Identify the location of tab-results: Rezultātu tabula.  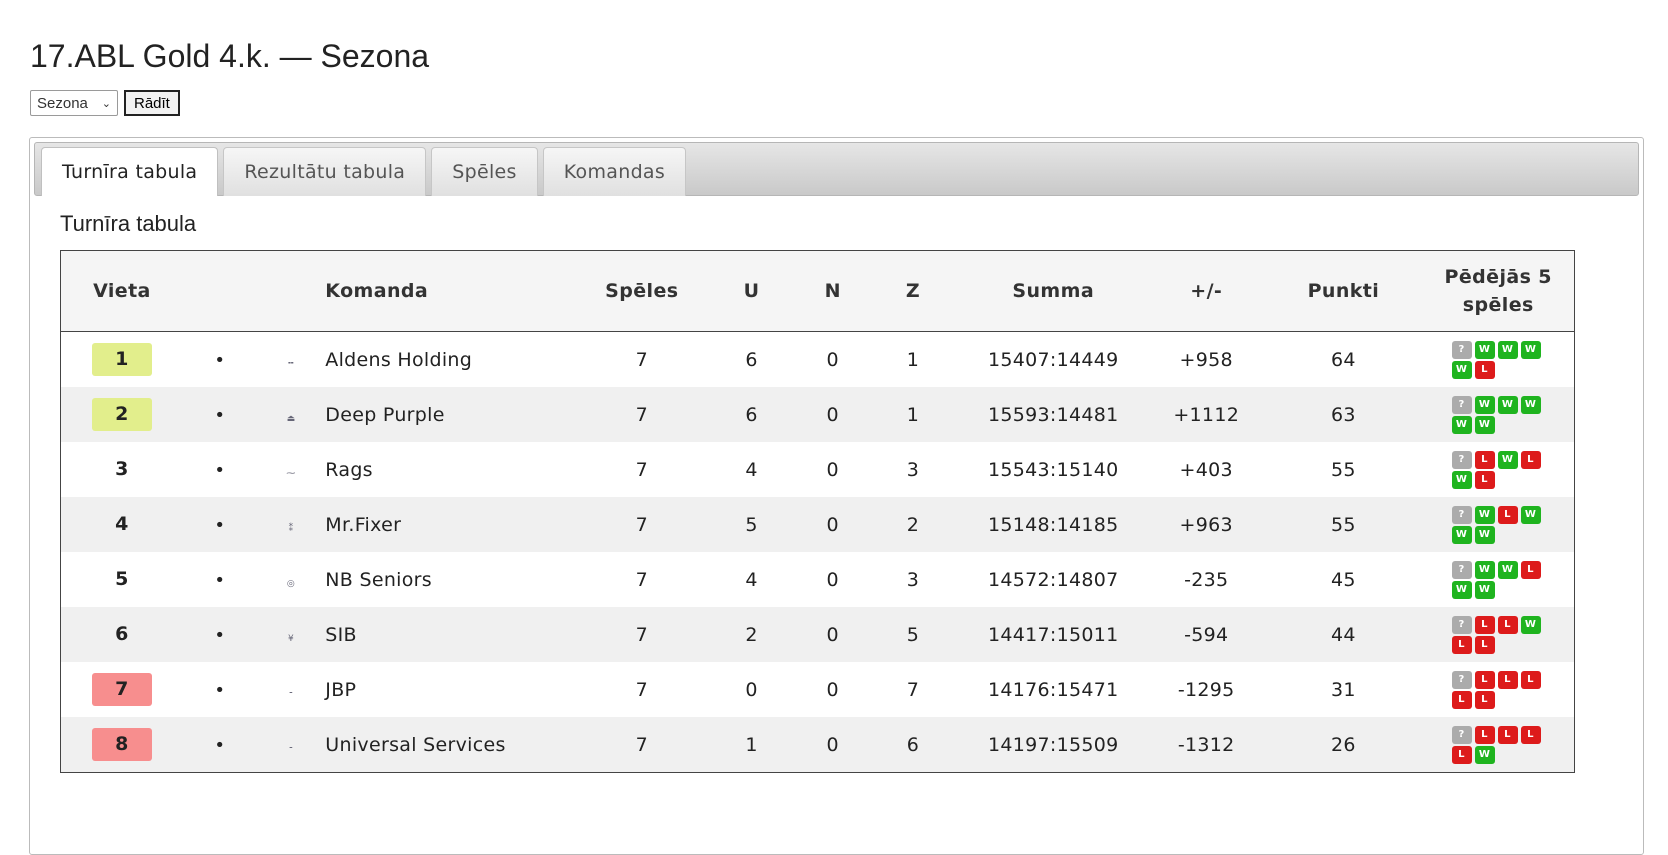
(325, 171).